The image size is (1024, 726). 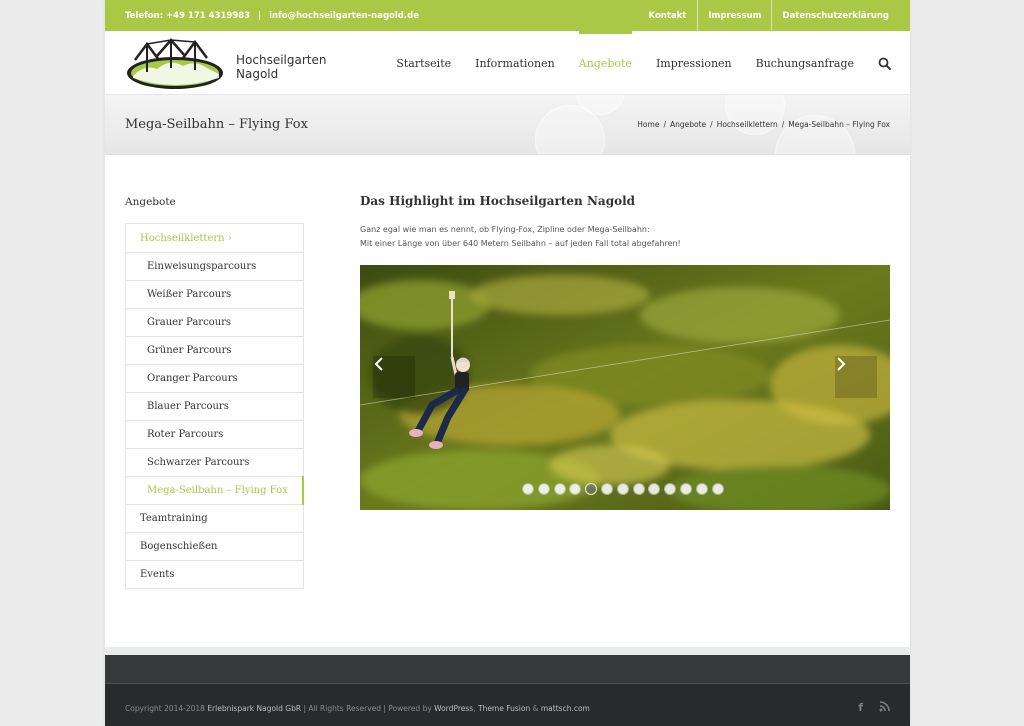 I want to click on sidebar-item-oranger-parcours: Oranger Parcours, so click(x=214, y=379).